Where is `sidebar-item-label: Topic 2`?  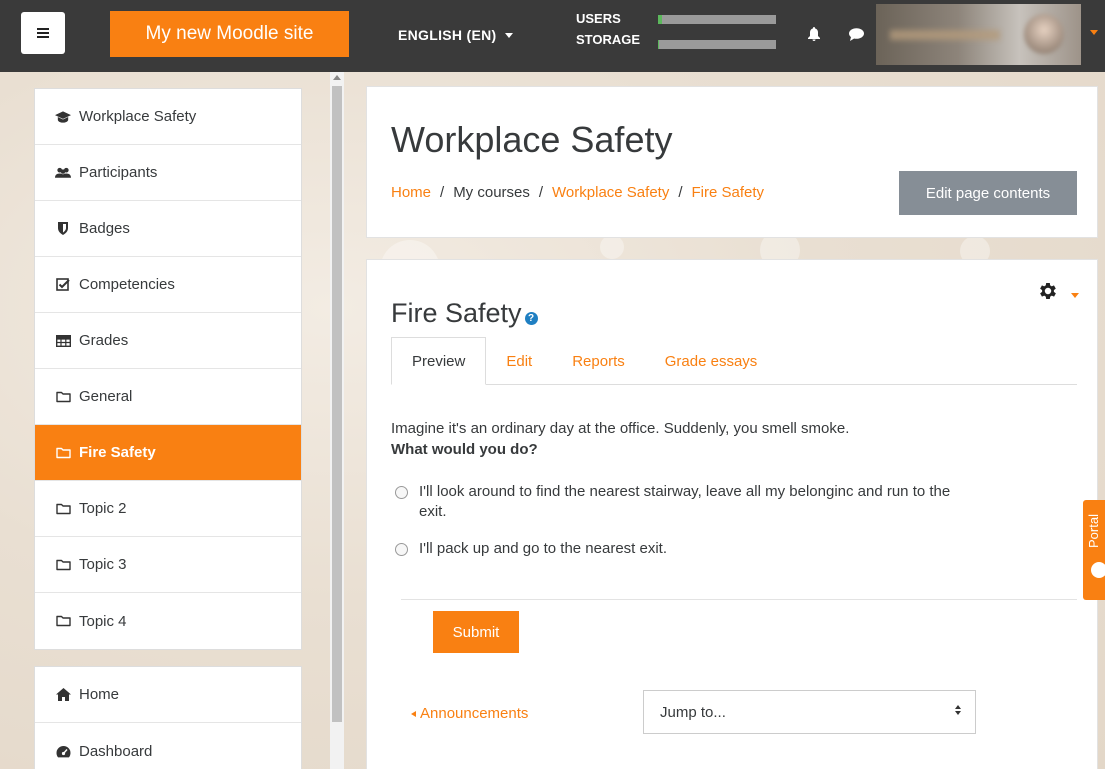 sidebar-item-label: Topic 2 is located at coordinates (103, 508).